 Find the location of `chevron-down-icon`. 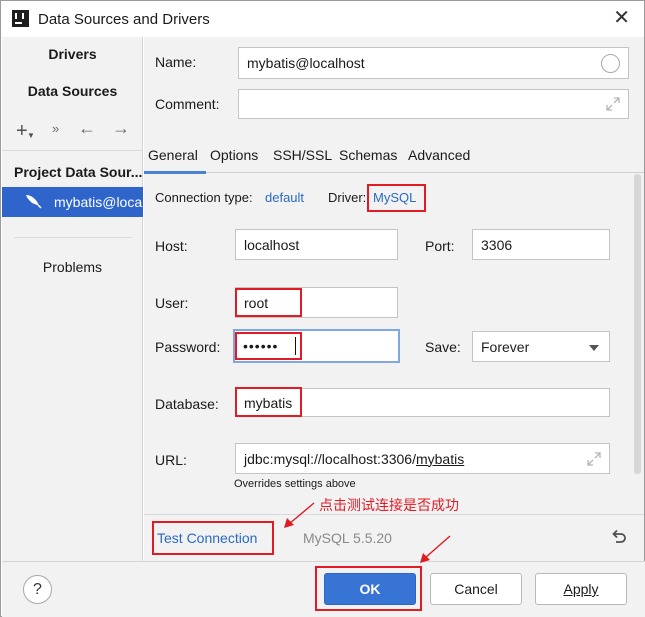

chevron-down-icon is located at coordinates (594, 348).